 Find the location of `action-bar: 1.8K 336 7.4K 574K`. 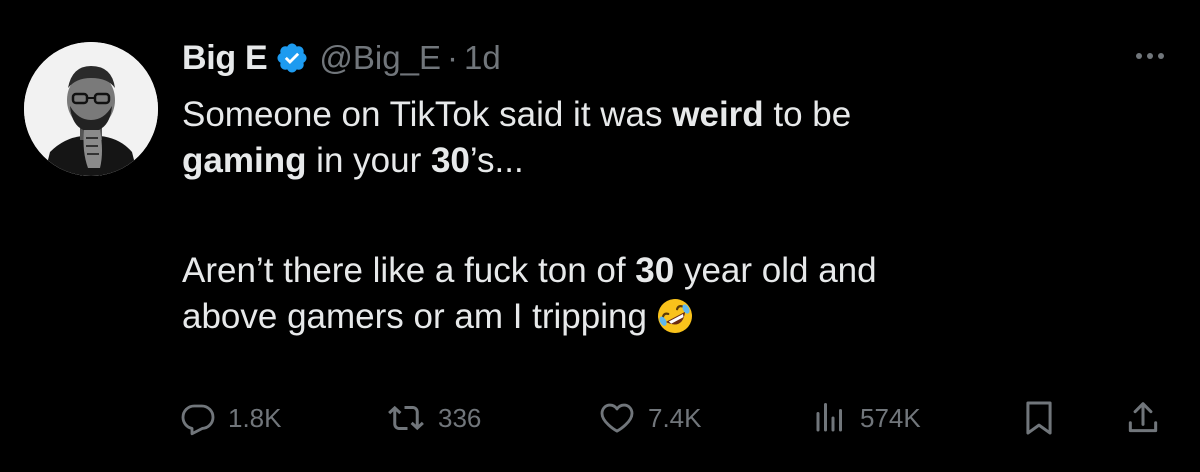

action-bar: 1.8K 336 7.4K 574K is located at coordinates (600, 418).